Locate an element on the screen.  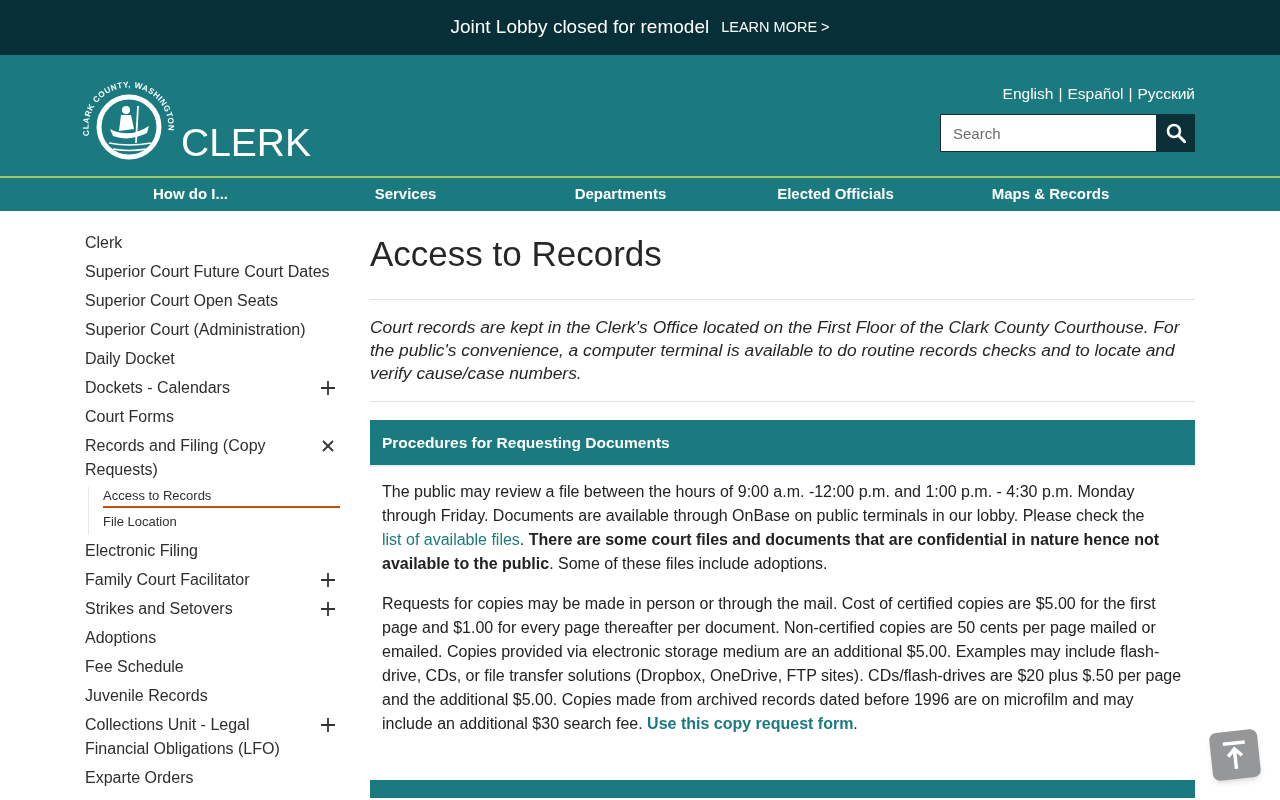
sidebar-link: Family Court Facilitator is located at coordinates (199, 580).